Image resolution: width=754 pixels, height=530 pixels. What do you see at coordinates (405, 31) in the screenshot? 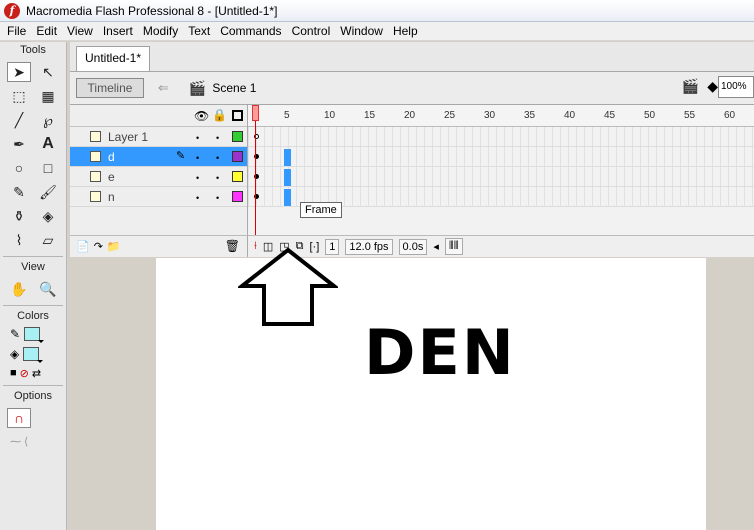
I see `menu-help: Help` at bounding box center [405, 31].